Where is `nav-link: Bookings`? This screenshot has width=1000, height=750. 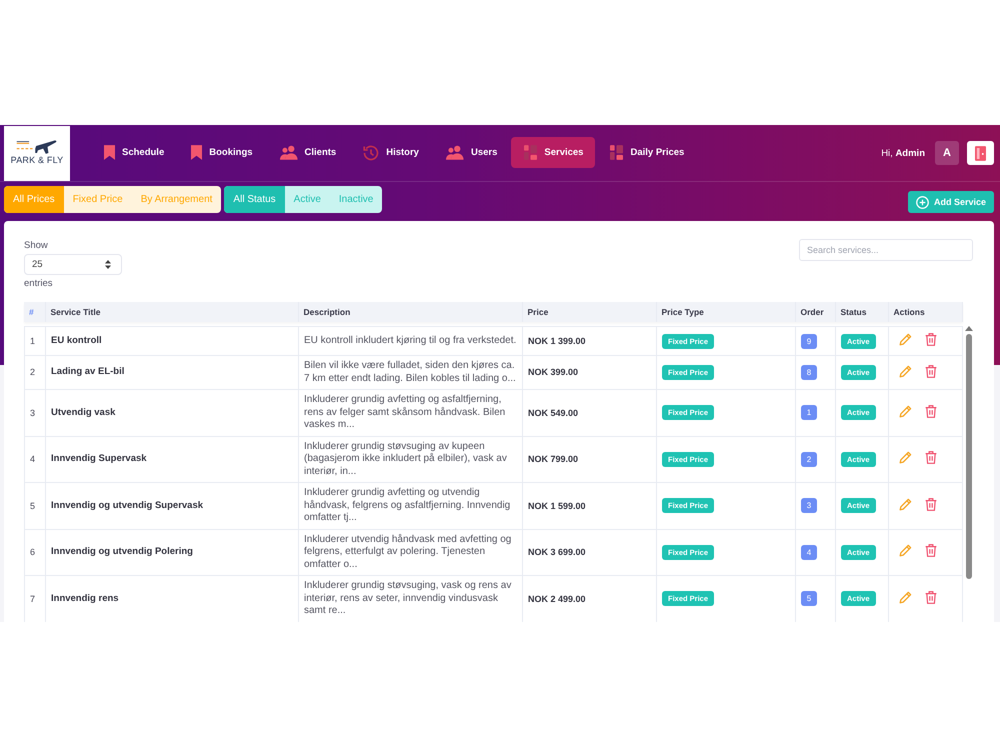 nav-link: Bookings is located at coordinates (221, 152).